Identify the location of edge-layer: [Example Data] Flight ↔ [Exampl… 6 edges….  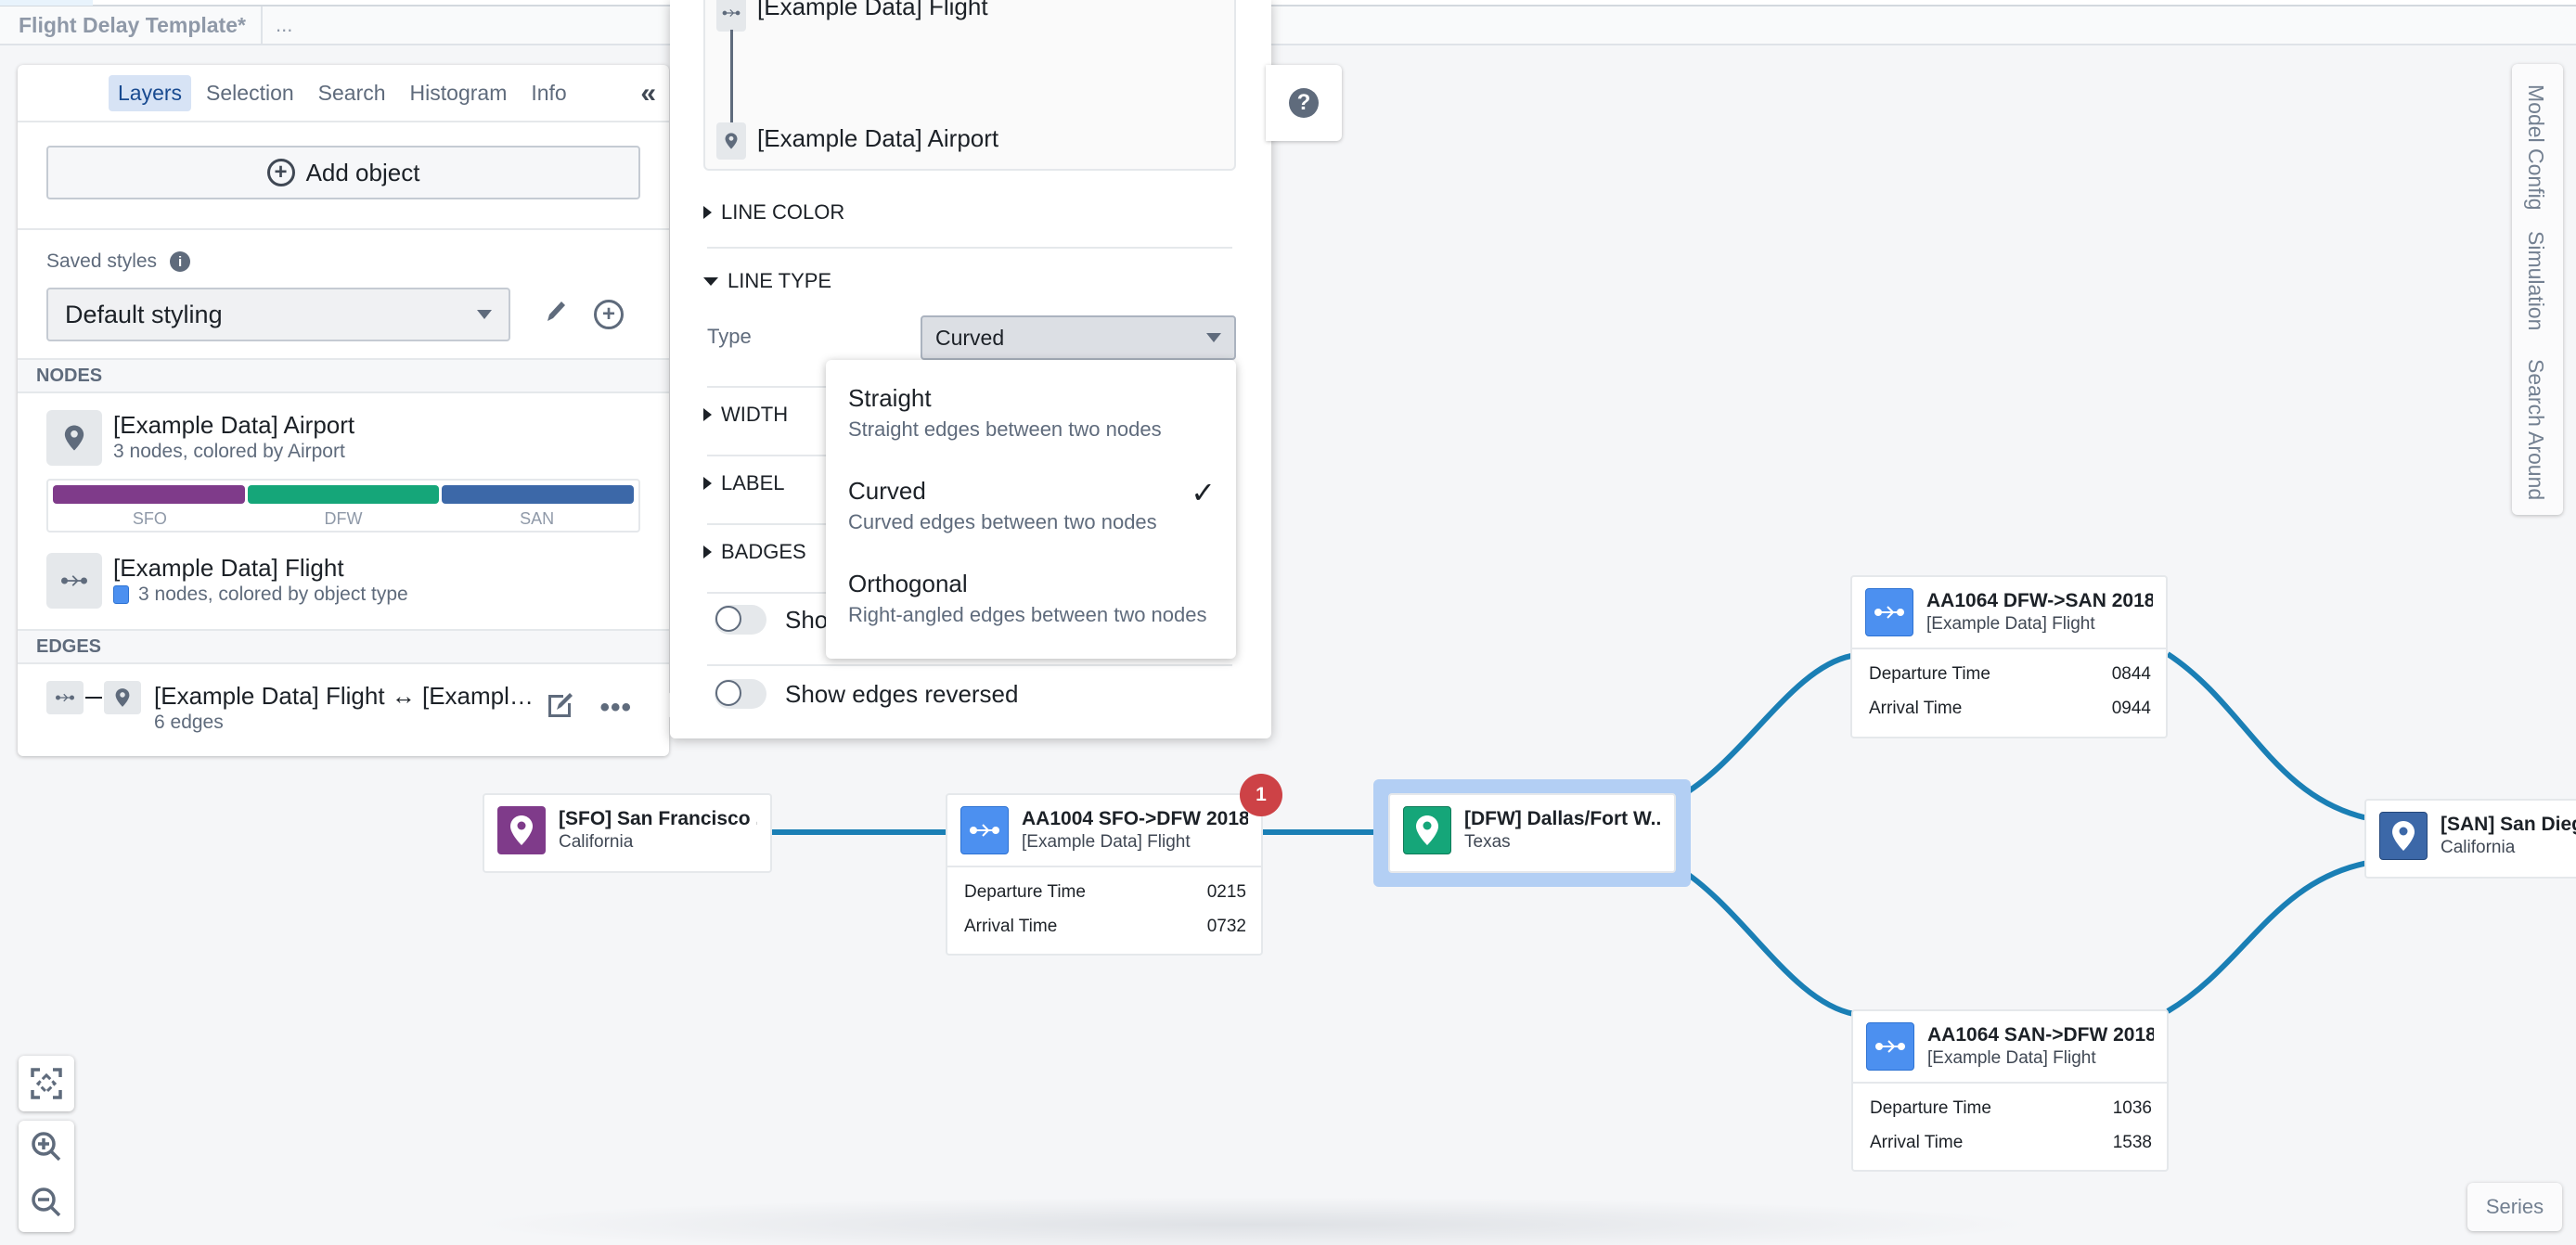
(343, 700).